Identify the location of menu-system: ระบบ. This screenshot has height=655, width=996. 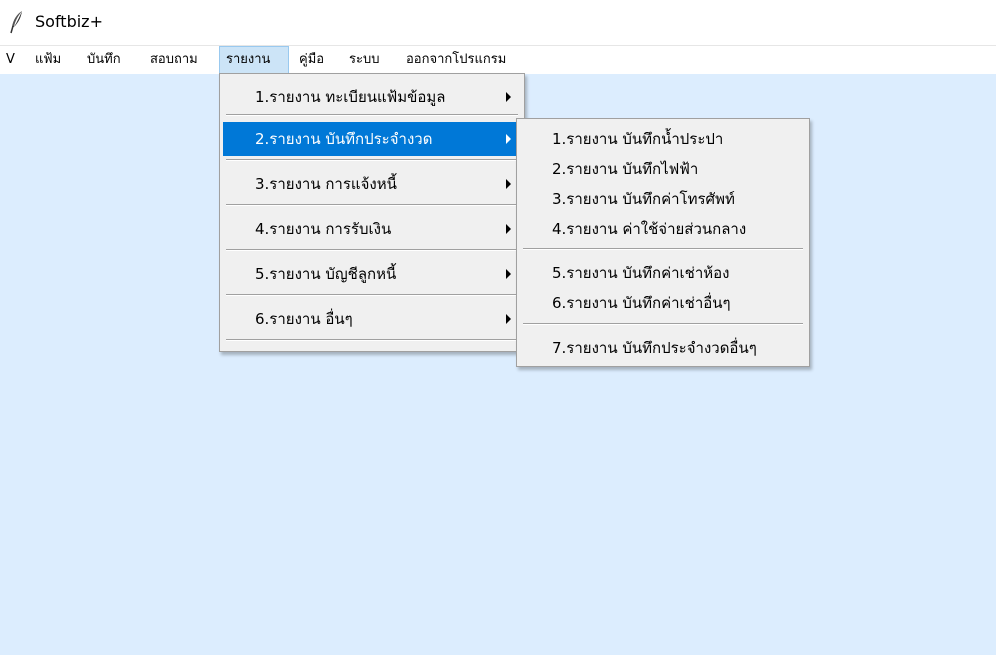
(364, 60).